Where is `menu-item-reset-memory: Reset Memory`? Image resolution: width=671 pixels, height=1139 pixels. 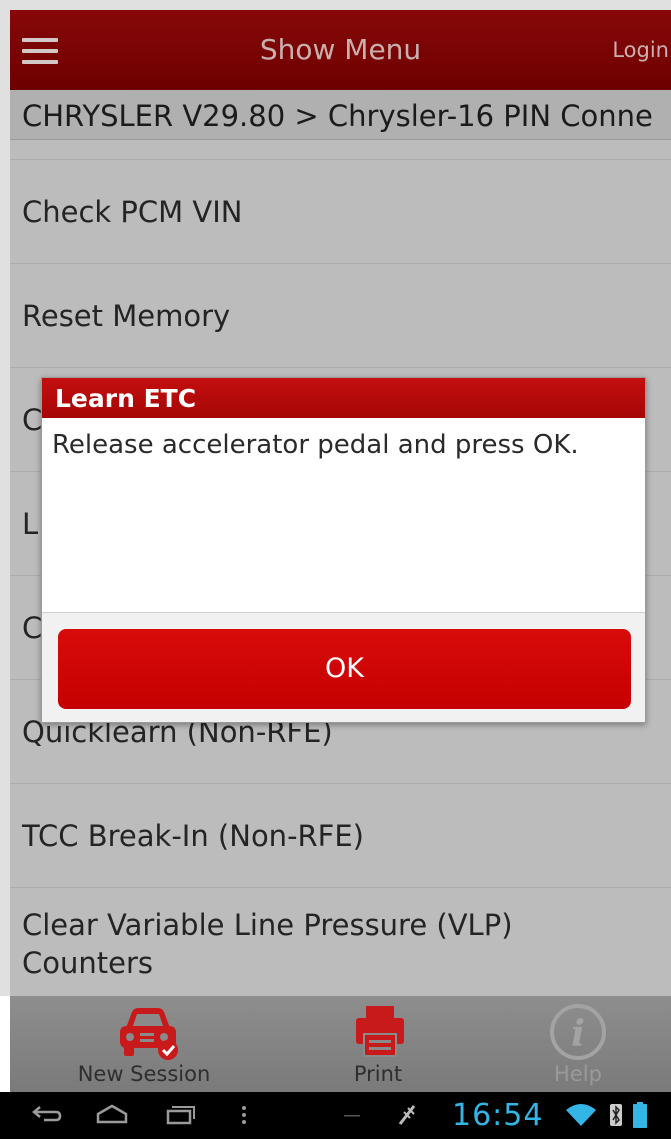
menu-item-reset-memory: Reset Memory is located at coordinates (340, 316).